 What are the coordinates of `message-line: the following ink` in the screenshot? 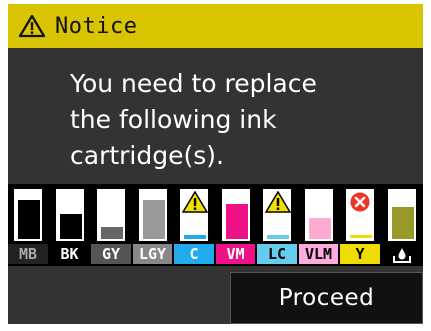 It's located at (173, 119).